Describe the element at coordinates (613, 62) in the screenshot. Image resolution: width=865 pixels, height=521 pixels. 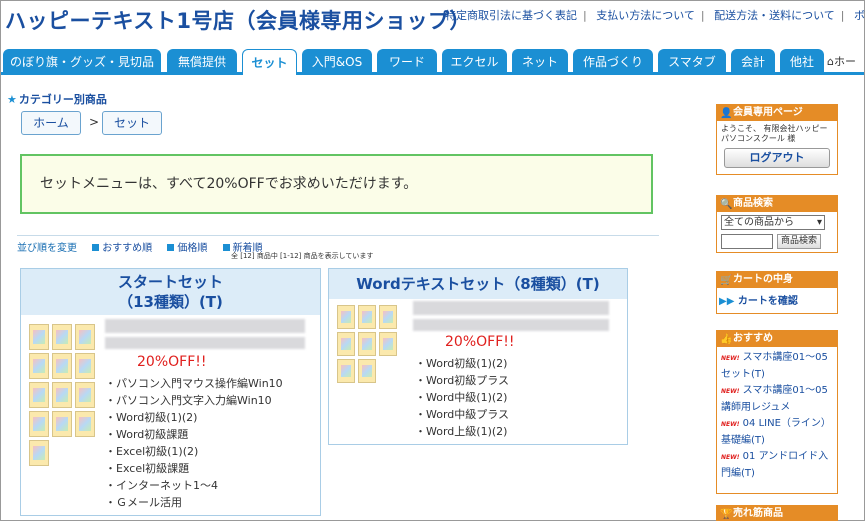
I see `tab-craft: 作品づくり` at that location.